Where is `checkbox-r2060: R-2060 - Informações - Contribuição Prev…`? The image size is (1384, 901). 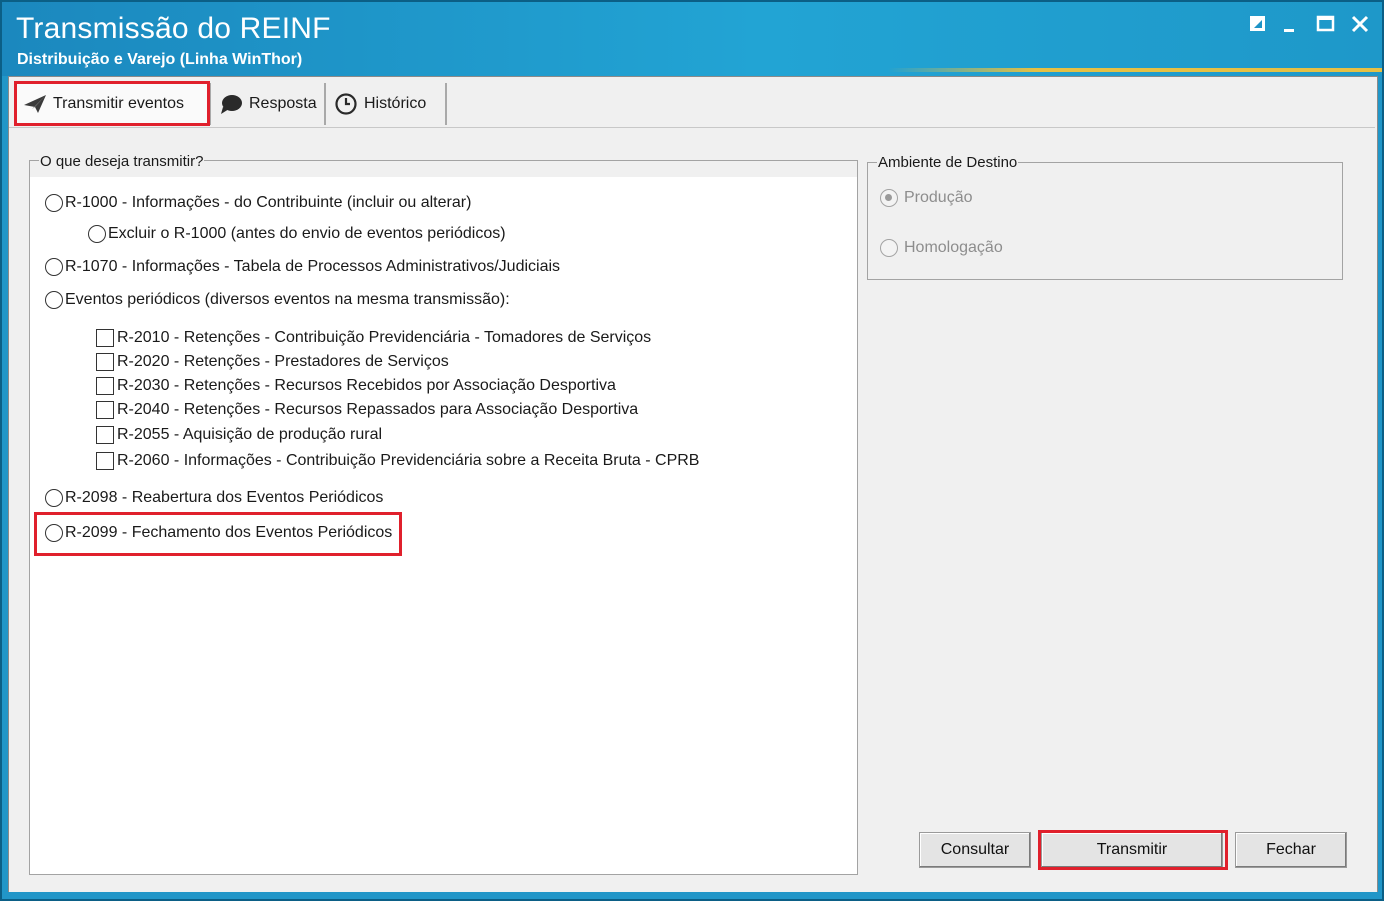
checkbox-r2060: R-2060 - Informações - Contribuição Prev… is located at coordinates (397, 461).